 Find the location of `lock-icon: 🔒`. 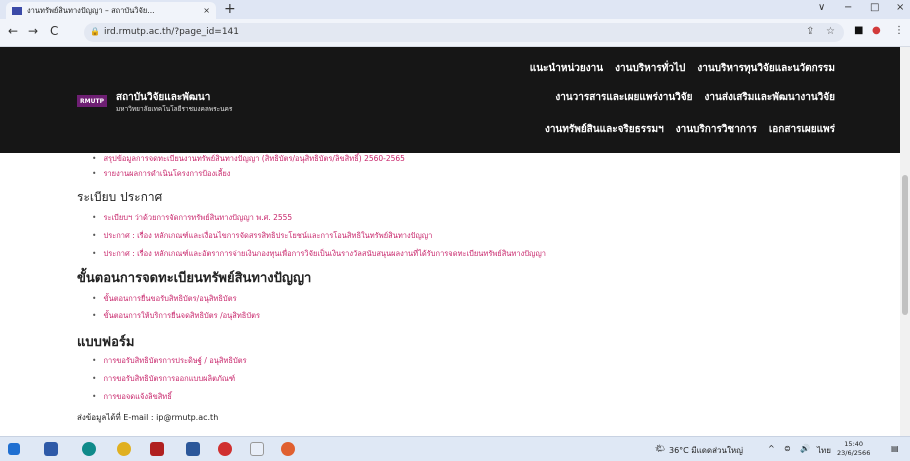

lock-icon: 🔒 is located at coordinates (95, 31).